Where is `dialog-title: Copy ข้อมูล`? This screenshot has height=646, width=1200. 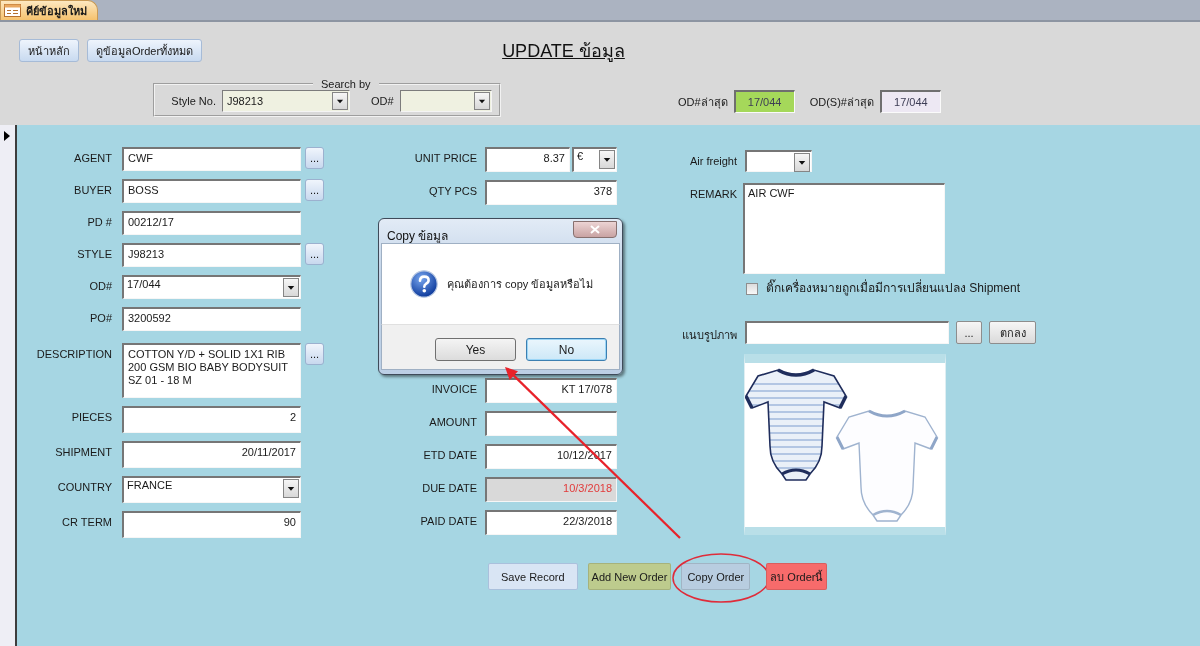 dialog-title: Copy ข้อมูล is located at coordinates (417, 236).